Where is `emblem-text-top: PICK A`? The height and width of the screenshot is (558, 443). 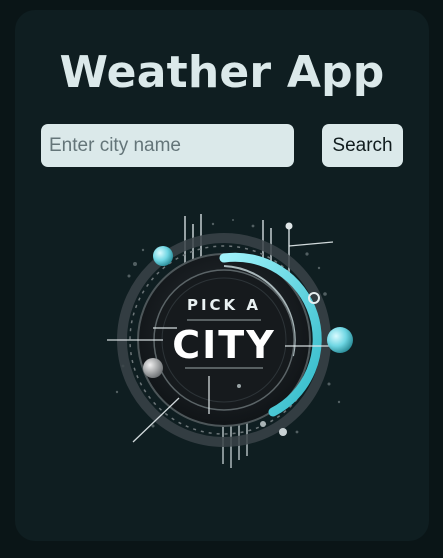 emblem-text-top: PICK A is located at coordinates (224, 305).